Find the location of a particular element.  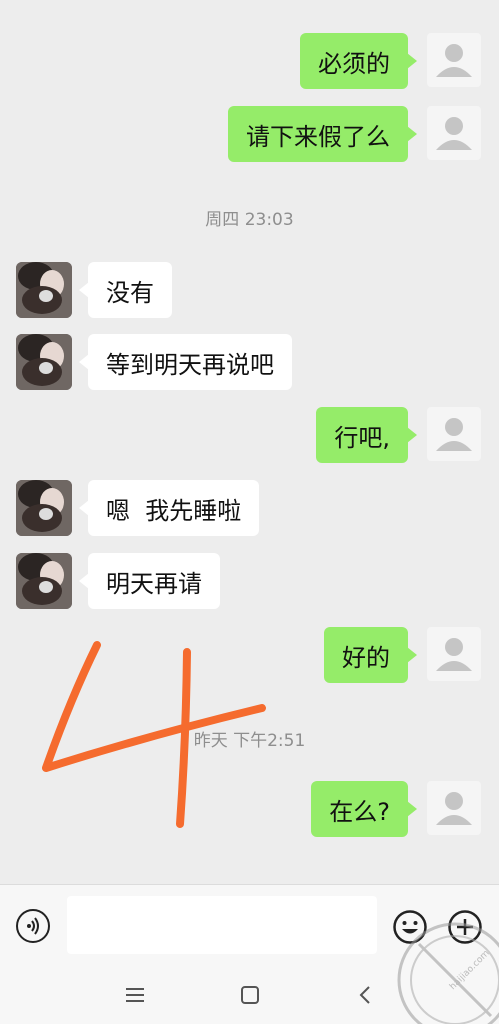

watermark-logo: haijiao.com is located at coordinates (448, 973).